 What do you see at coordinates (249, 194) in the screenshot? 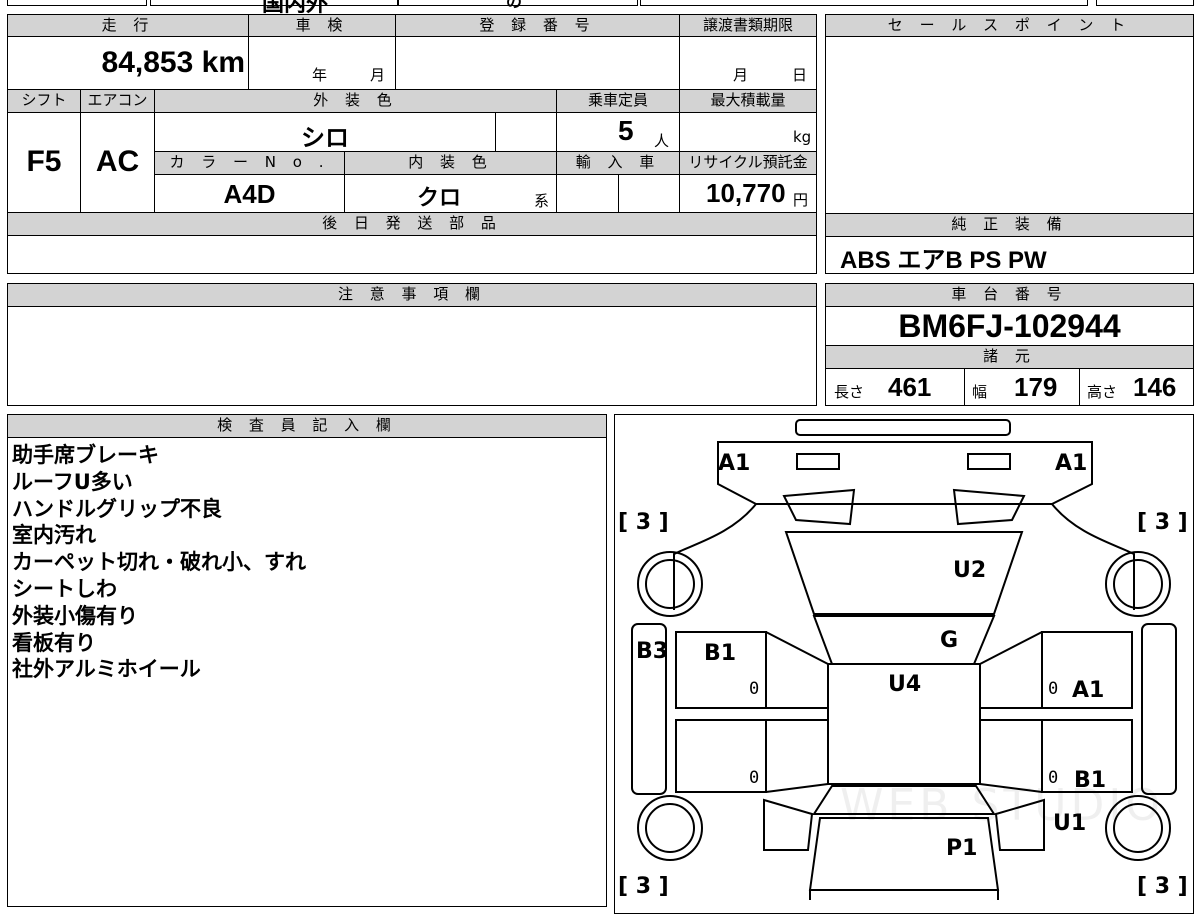
I see `color-no-value: A4D` at bounding box center [249, 194].